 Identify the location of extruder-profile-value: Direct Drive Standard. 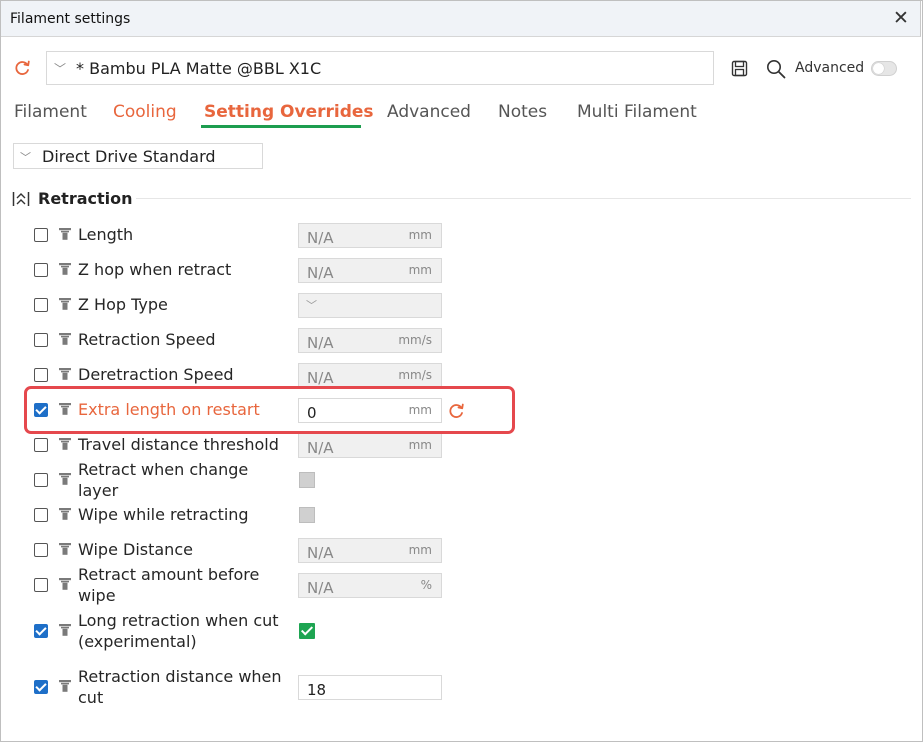
(129, 156).